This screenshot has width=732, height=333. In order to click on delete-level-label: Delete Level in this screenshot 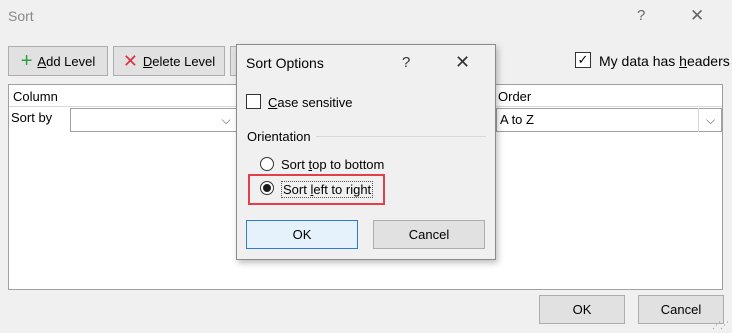, I will do `click(179, 61)`.